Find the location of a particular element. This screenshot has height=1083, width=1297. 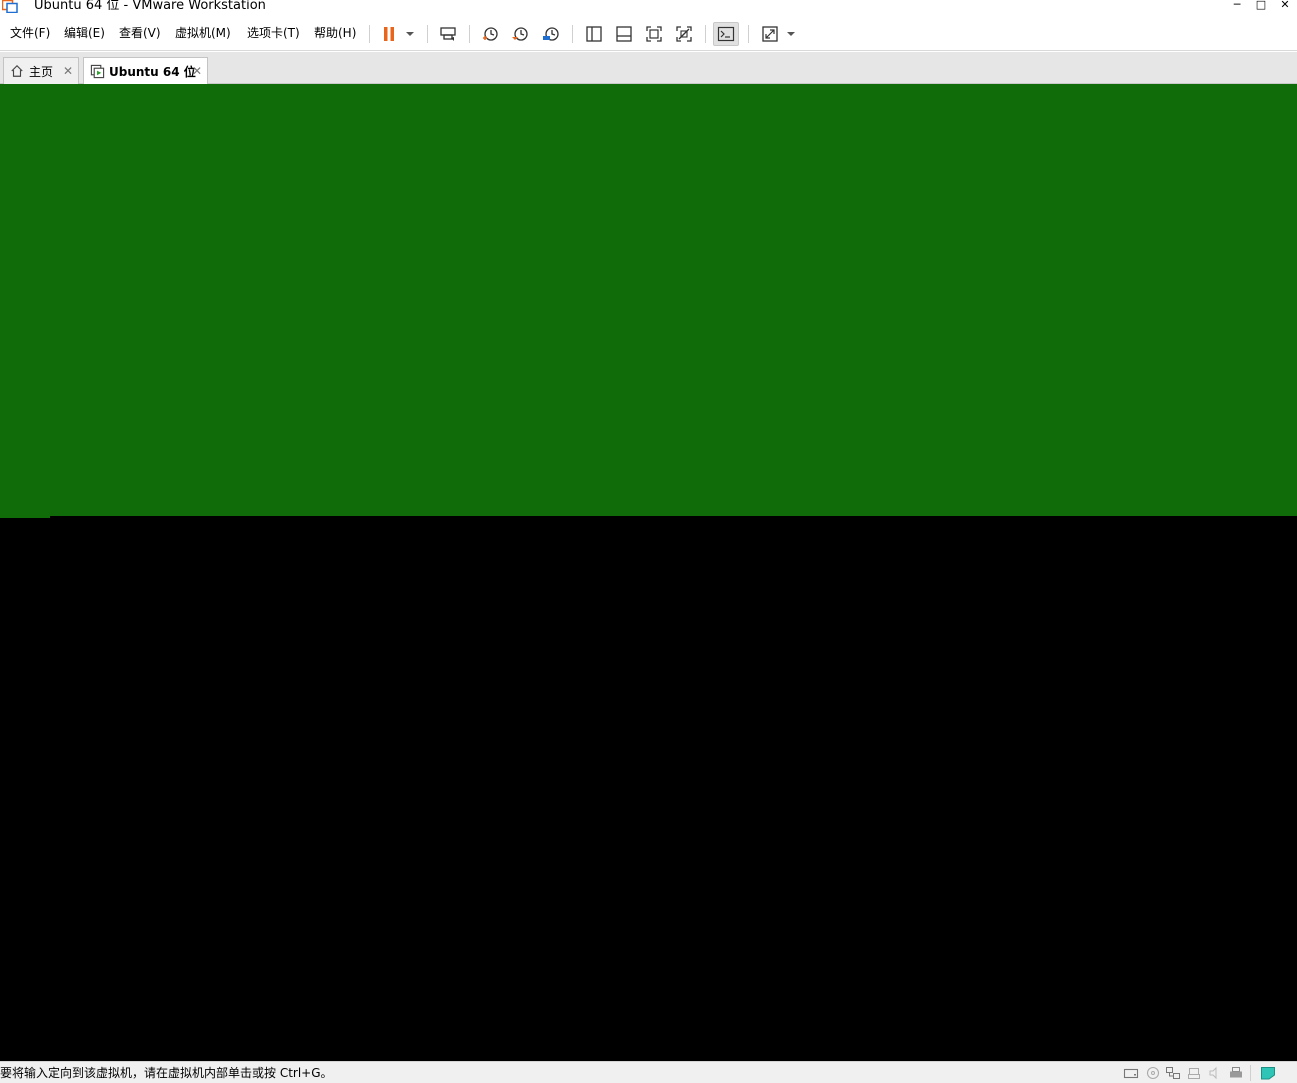

message-log-icon is located at coordinates (1268, 1073).